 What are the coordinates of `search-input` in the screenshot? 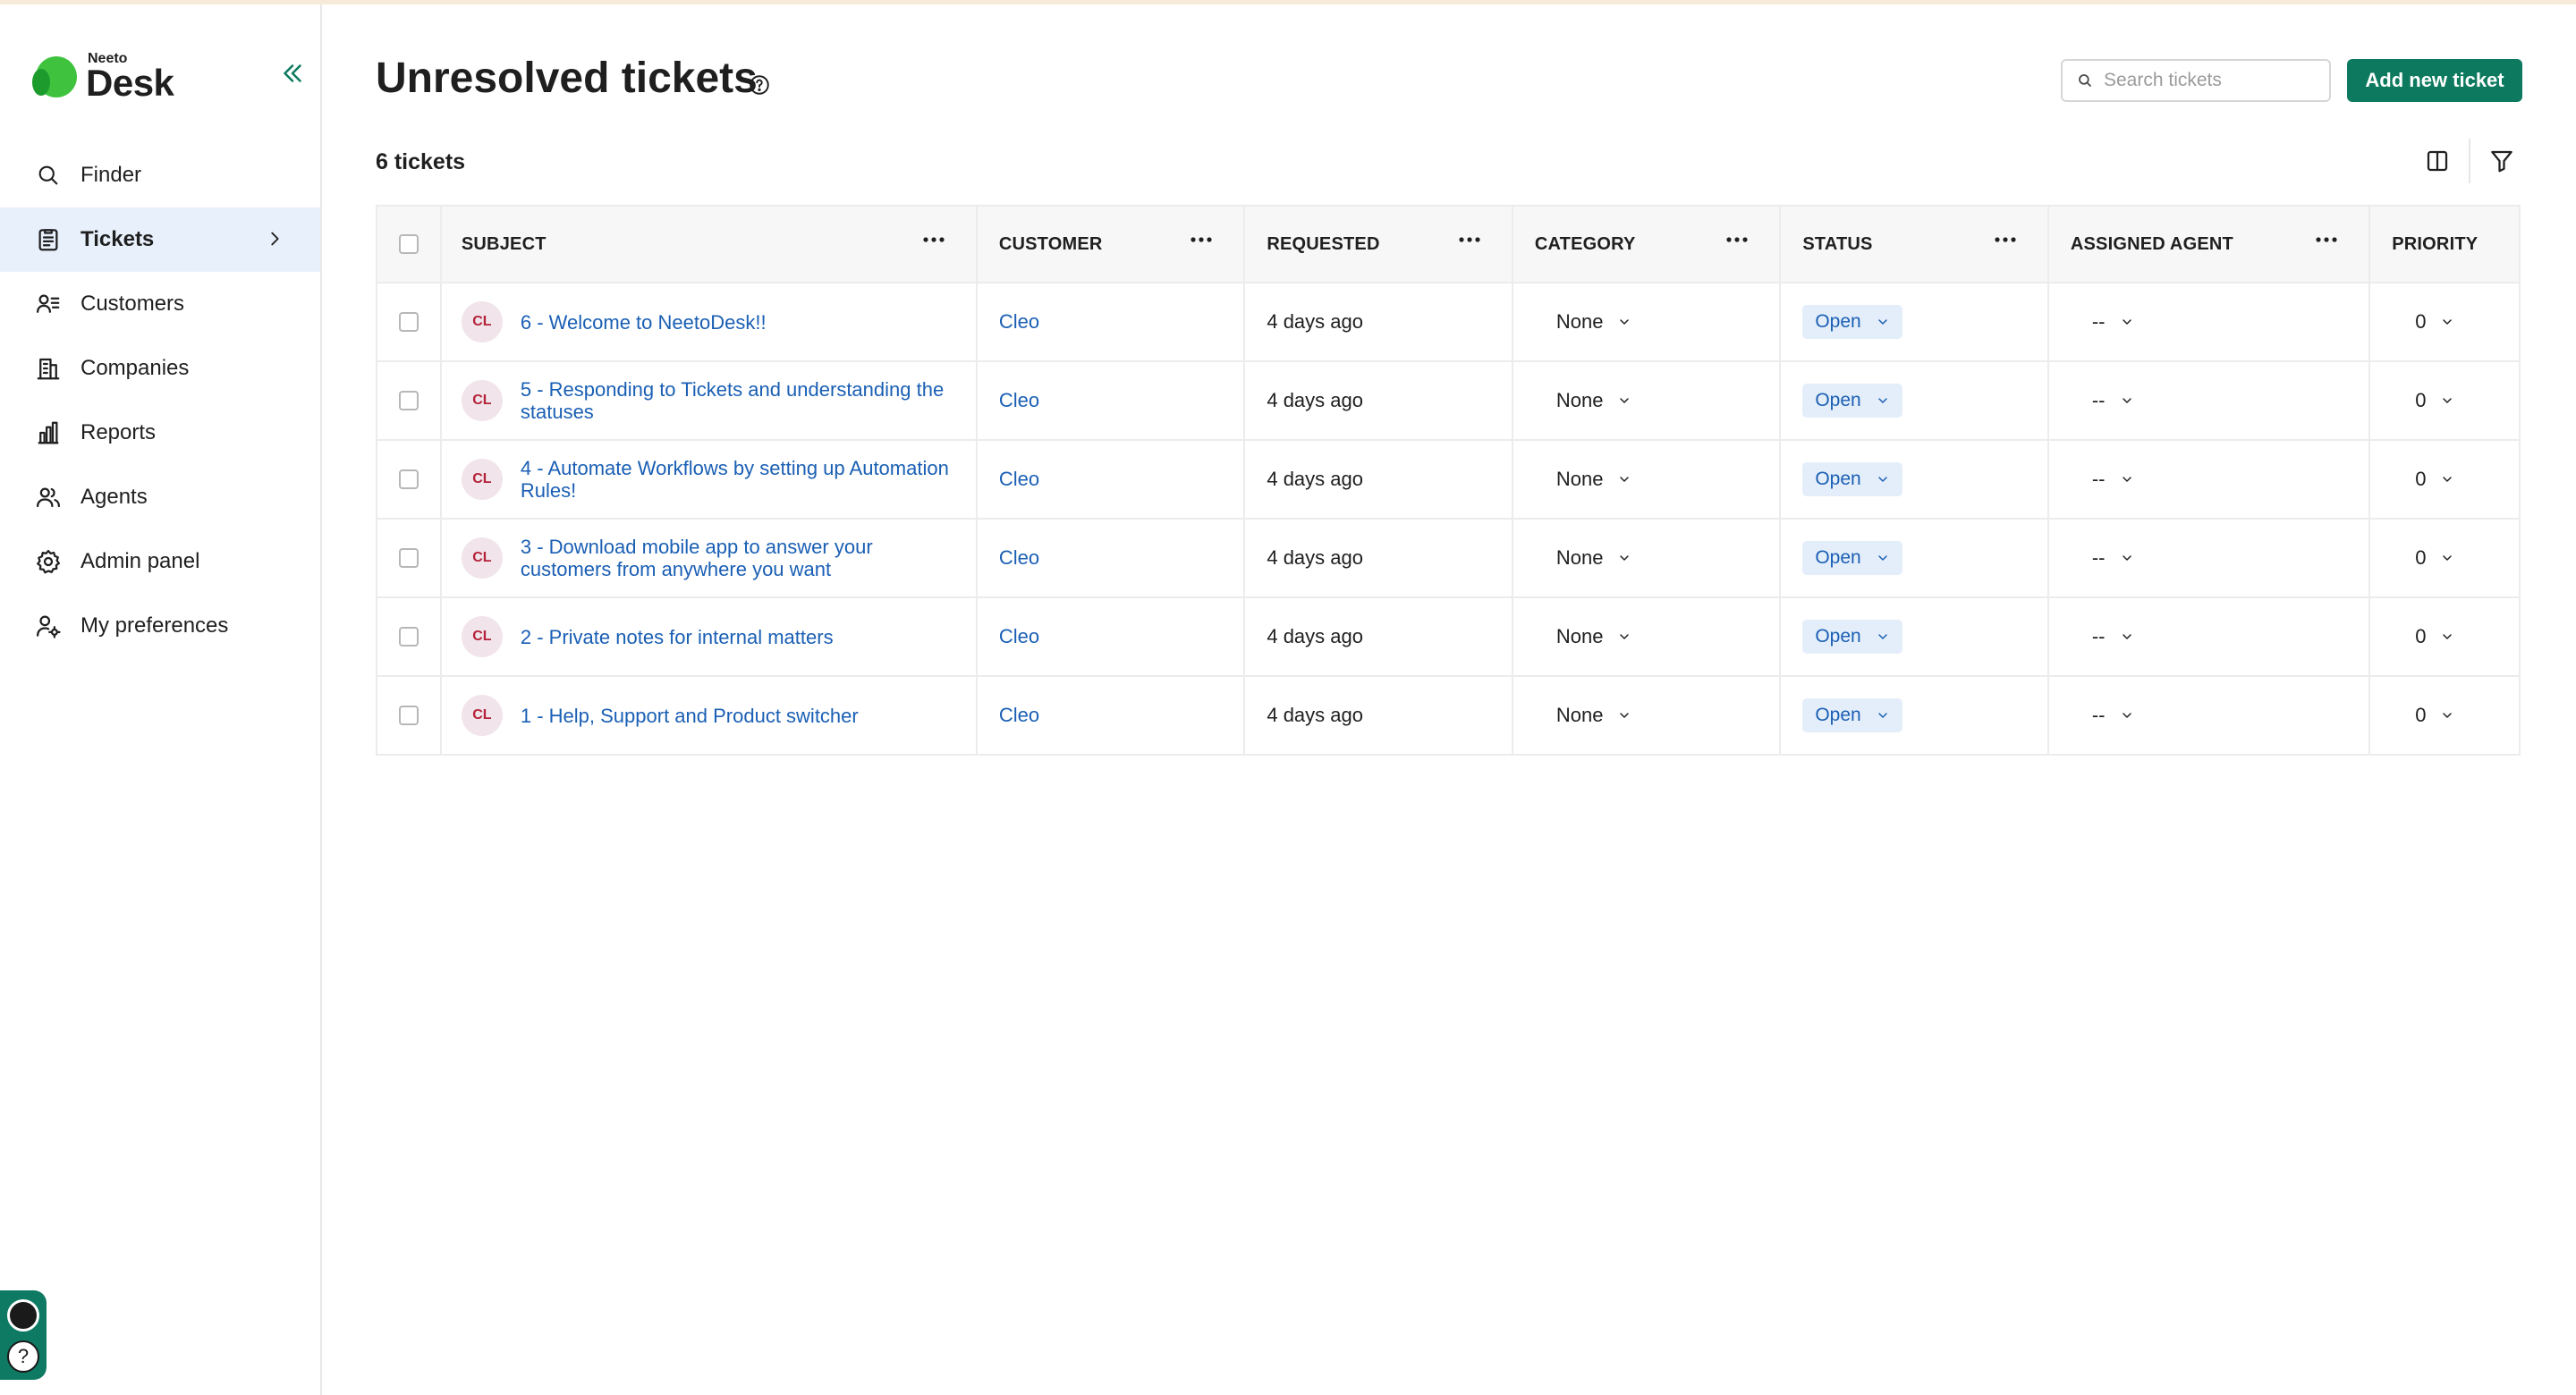 It's located at (2211, 80).